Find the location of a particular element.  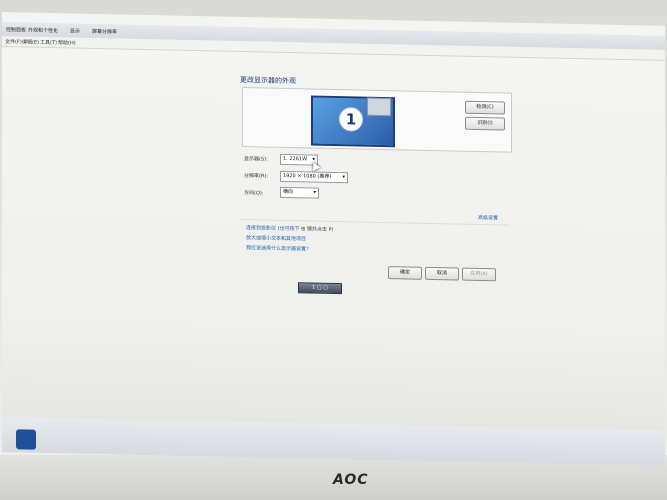

orientation-value: 横向 is located at coordinates (288, 192).